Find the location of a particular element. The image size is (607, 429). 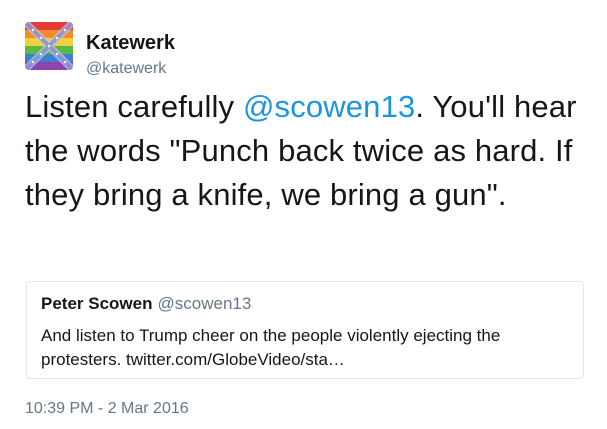

author-handle: @katewerk is located at coordinates (126, 69).